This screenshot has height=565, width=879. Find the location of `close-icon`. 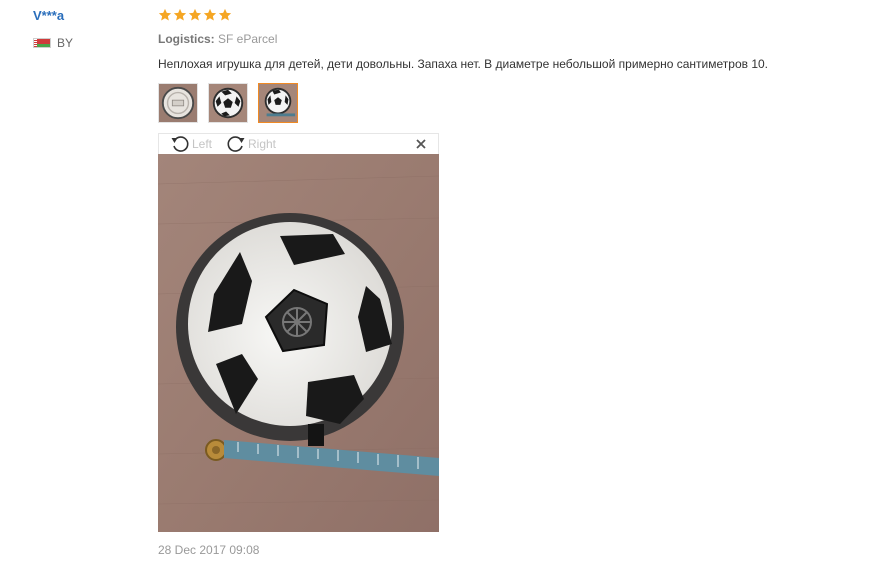

close-icon is located at coordinates (421, 144).